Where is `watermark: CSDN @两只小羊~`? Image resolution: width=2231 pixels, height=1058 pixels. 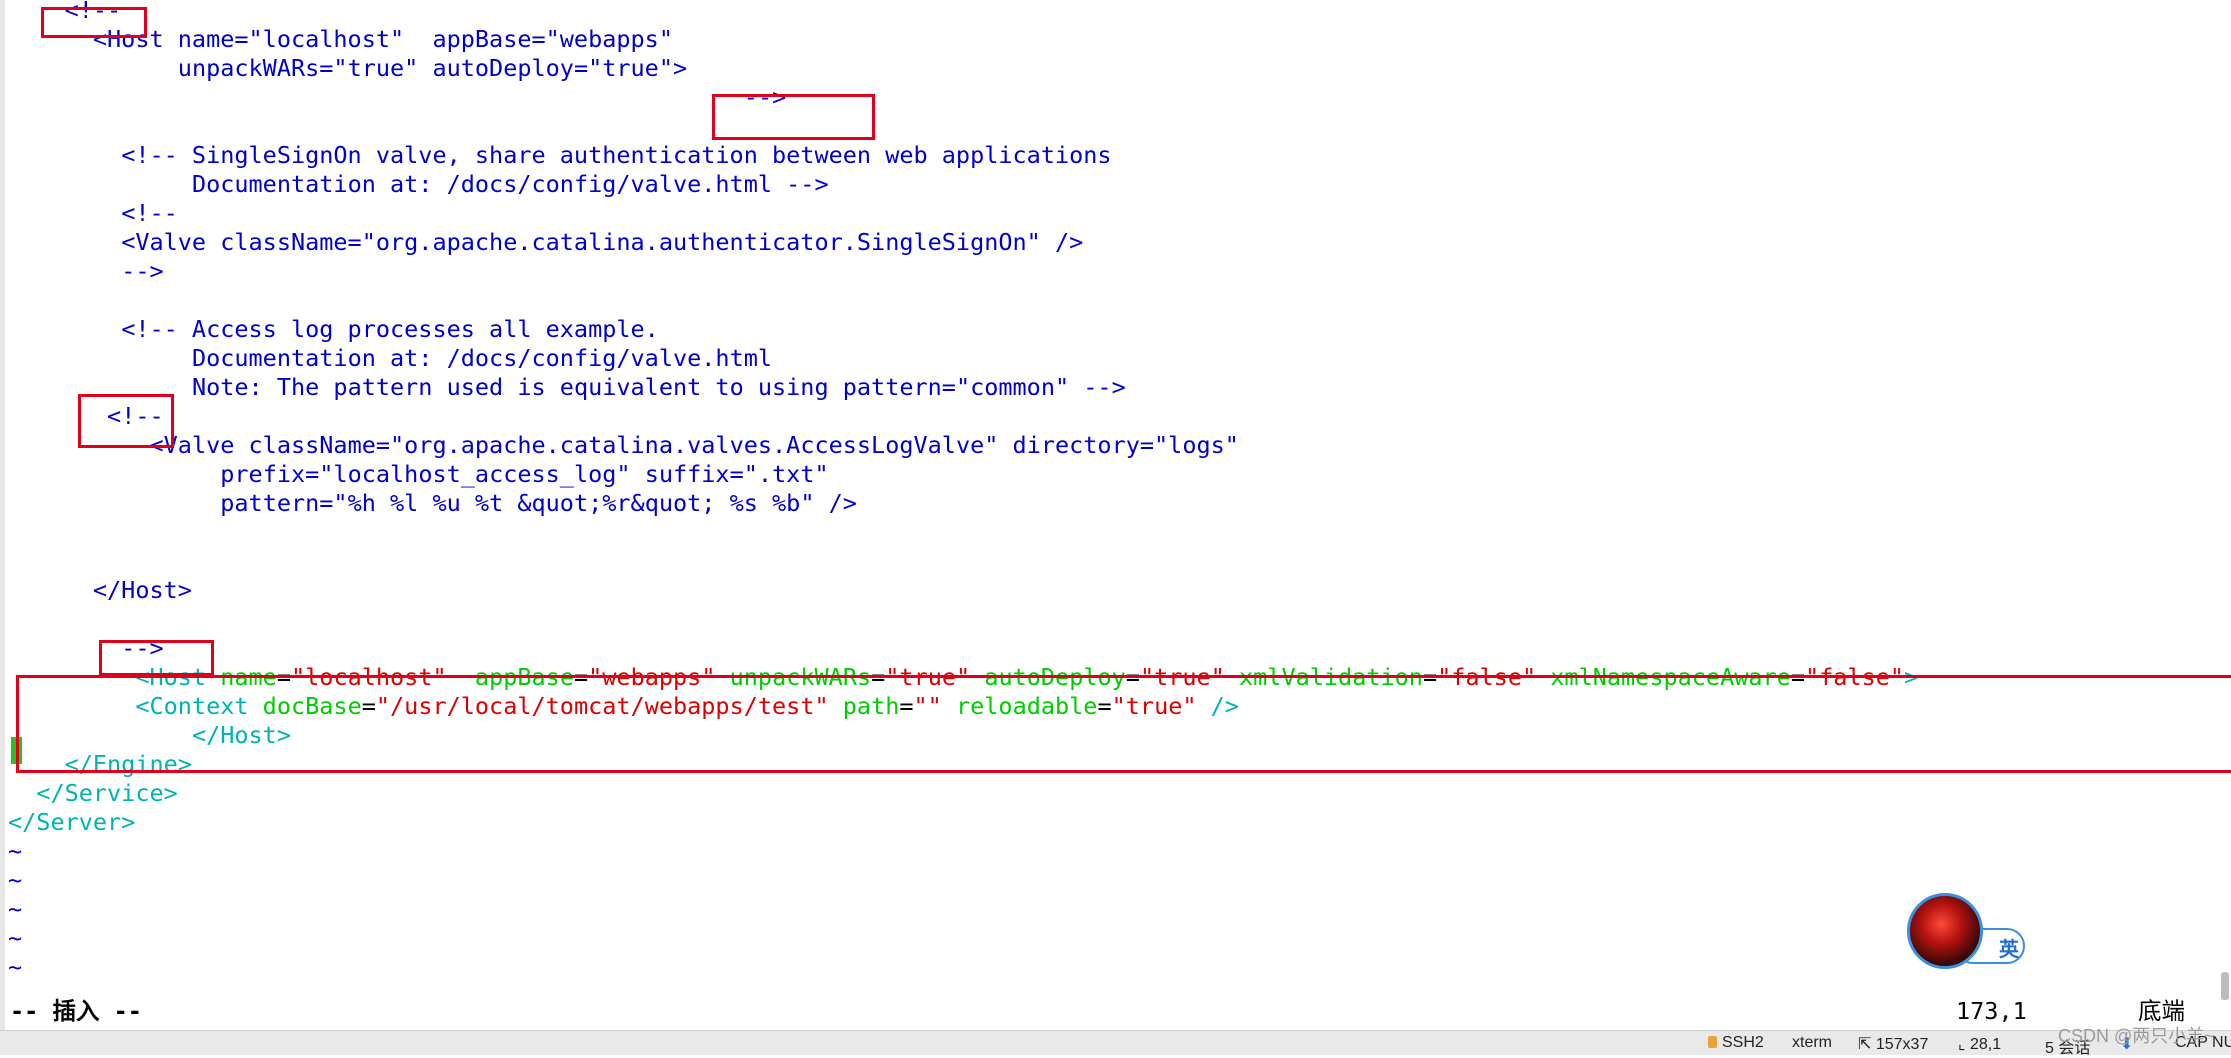 watermark: CSDN @两只小羊~ is located at coordinates (2136, 1036).